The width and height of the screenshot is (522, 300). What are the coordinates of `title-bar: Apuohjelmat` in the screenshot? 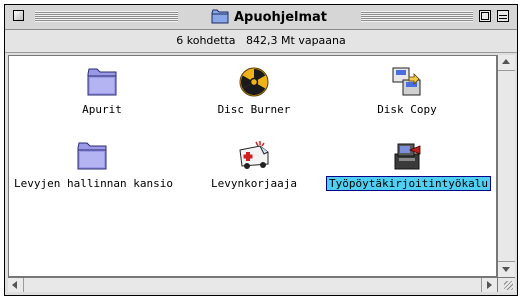 It's located at (261, 17).